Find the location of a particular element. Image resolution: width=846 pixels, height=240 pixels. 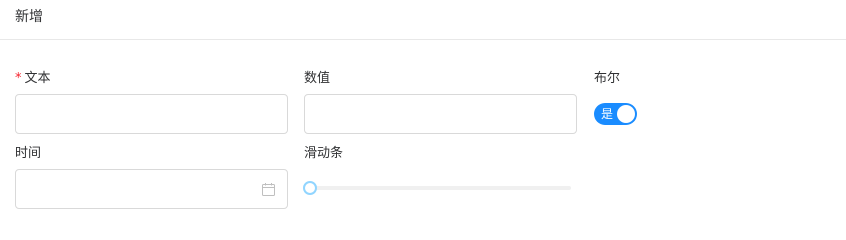

boolean-field-label: 布尔 is located at coordinates (607, 78).